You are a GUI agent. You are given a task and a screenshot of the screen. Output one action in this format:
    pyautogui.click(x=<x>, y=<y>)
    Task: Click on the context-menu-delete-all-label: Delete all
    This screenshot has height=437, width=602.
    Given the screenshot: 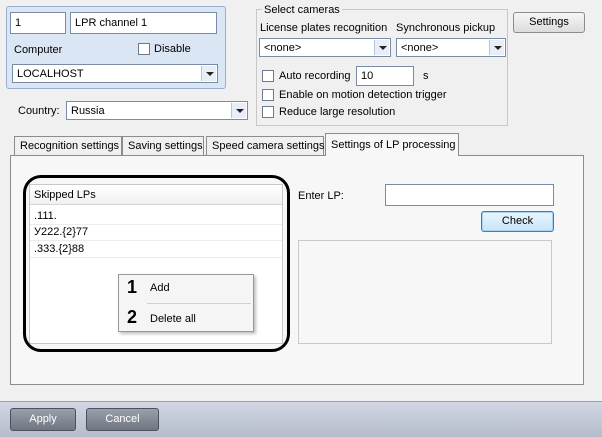 What is the action you would take?
    pyautogui.click(x=173, y=319)
    